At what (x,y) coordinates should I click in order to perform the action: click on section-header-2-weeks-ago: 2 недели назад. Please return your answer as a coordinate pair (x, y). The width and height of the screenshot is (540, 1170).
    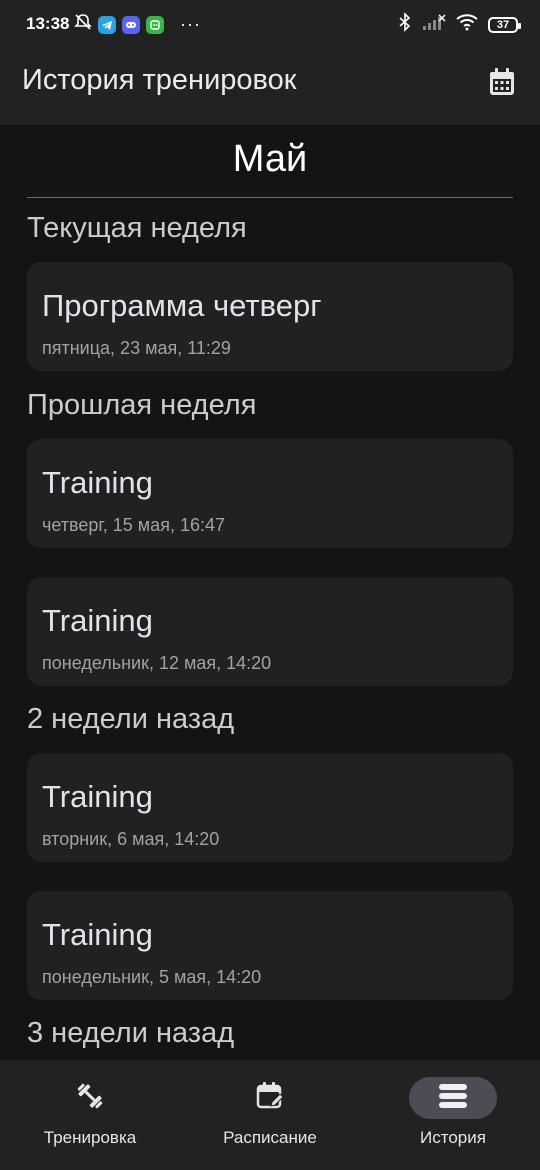
    Looking at the image, I should click on (131, 719).